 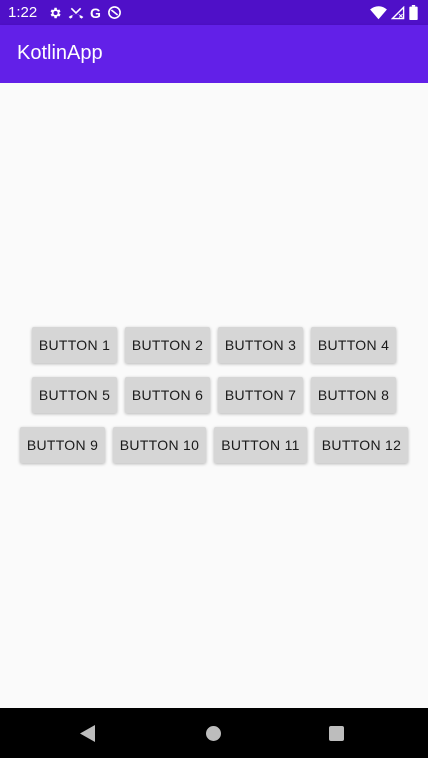 I want to click on back-icon, so click(x=88, y=736).